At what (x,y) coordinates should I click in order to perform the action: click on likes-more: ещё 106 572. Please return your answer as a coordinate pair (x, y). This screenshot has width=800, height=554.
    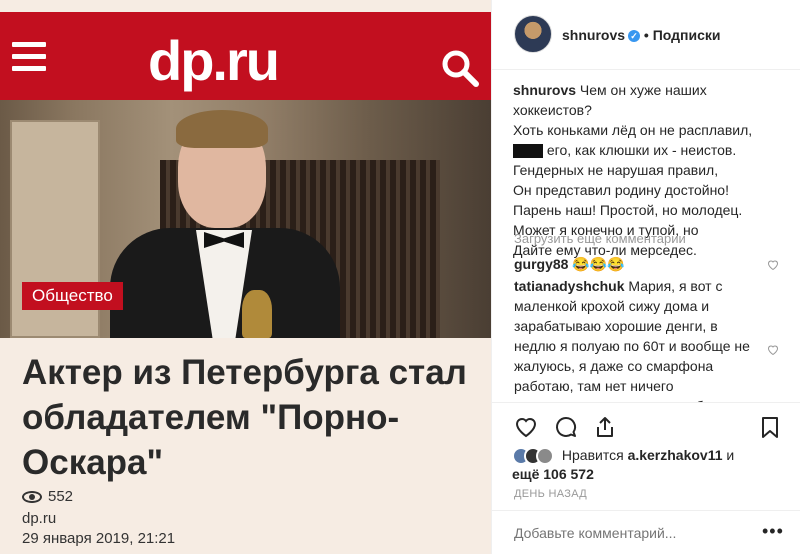
    Looking at the image, I should click on (553, 474).